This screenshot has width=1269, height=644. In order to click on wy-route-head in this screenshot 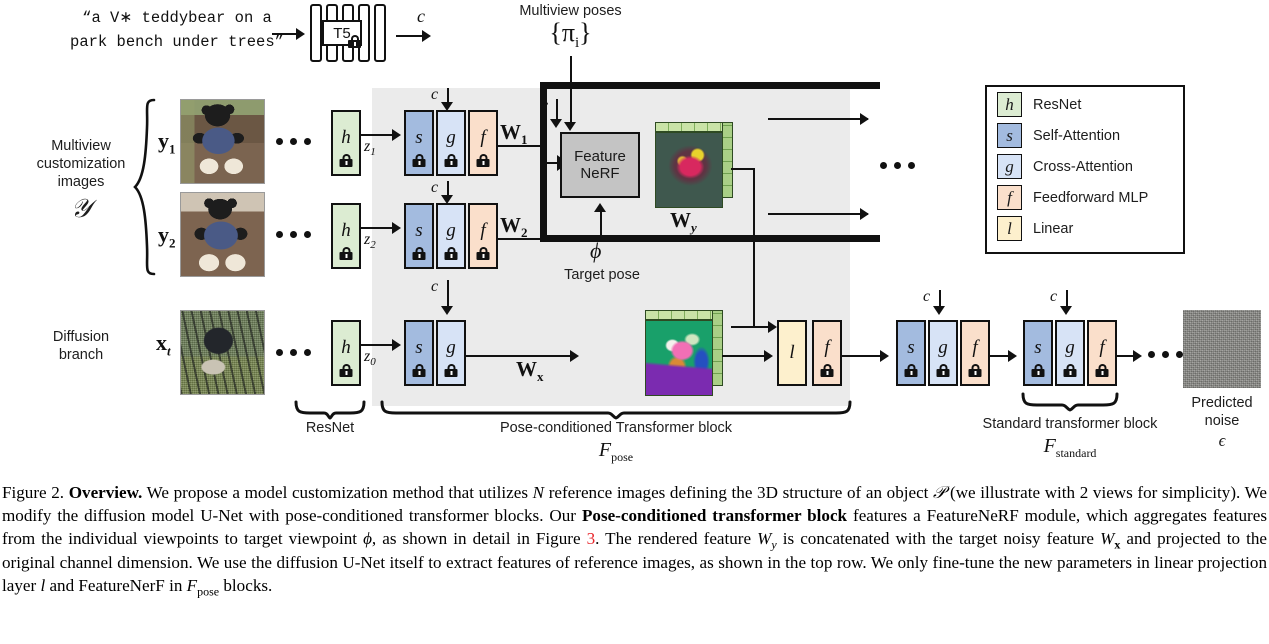, I will do `click(772, 327)`.